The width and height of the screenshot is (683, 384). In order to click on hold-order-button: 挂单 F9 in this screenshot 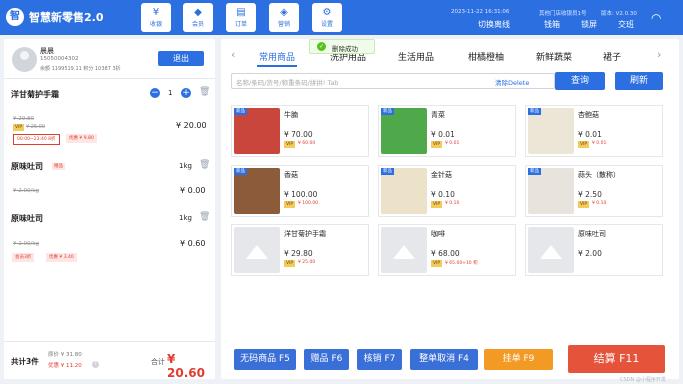, I will do `click(518, 359)`.